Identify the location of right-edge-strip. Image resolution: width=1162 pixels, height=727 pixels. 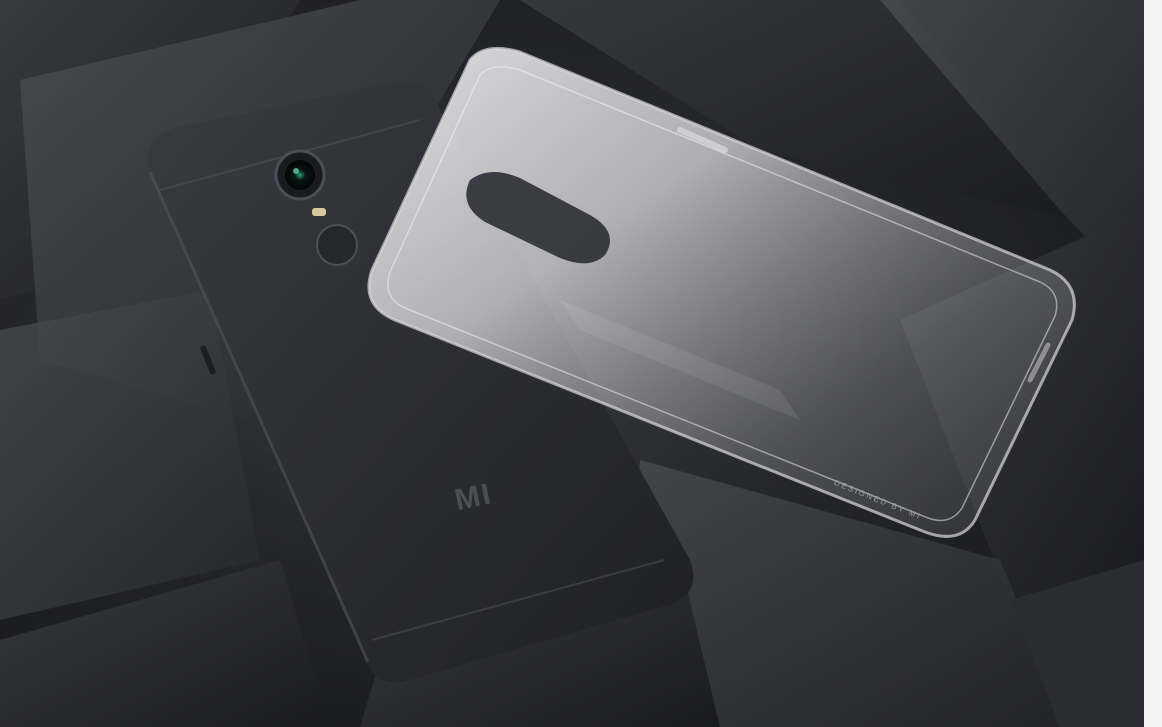
(1153, 363).